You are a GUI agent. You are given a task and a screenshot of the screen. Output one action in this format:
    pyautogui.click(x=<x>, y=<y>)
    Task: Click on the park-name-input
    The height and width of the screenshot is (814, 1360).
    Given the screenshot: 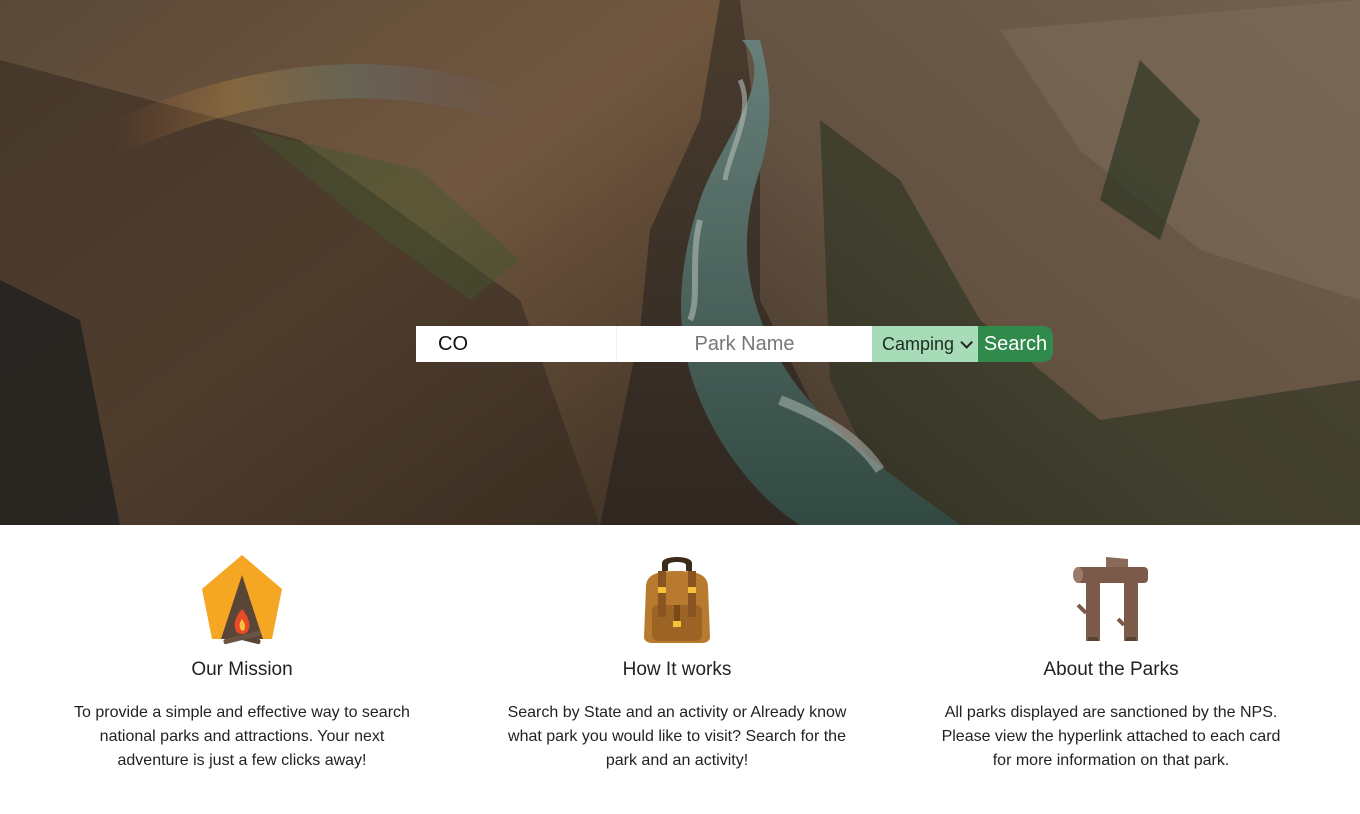 What is the action you would take?
    pyautogui.click(x=744, y=344)
    